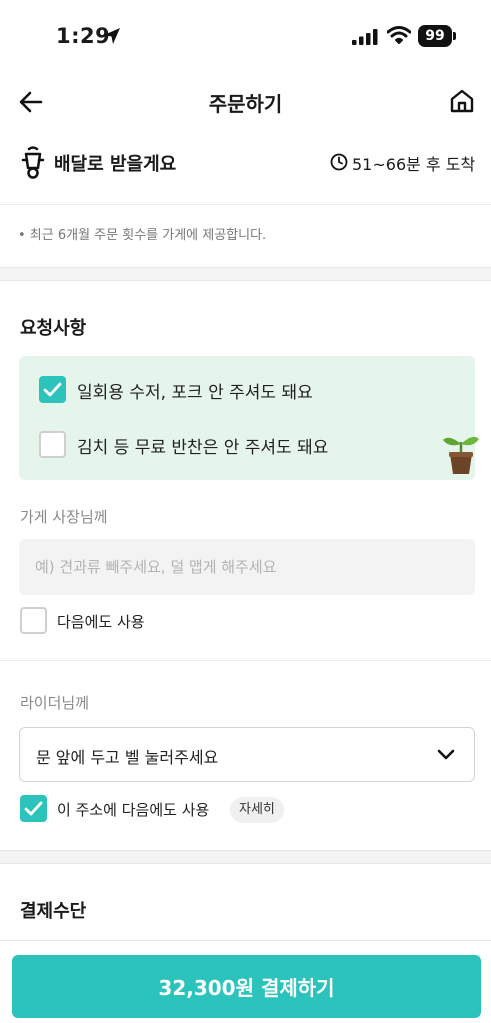 Image resolution: width=491 pixels, height=1023 pixels. Describe the element at coordinates (33, 165) in the screenshot. I see `scooter-icon` at that location.